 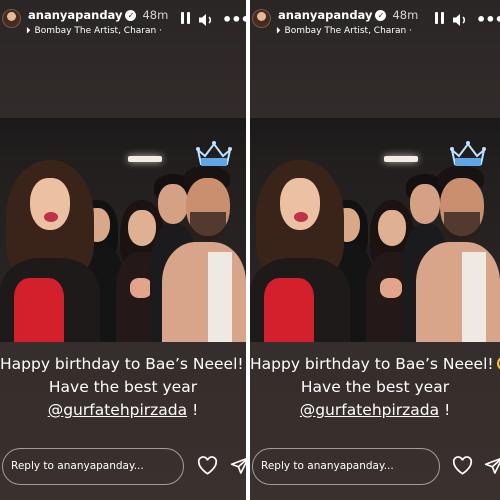 I want to click on nerd-face-emoji-icon, so click(x=498, y=363).